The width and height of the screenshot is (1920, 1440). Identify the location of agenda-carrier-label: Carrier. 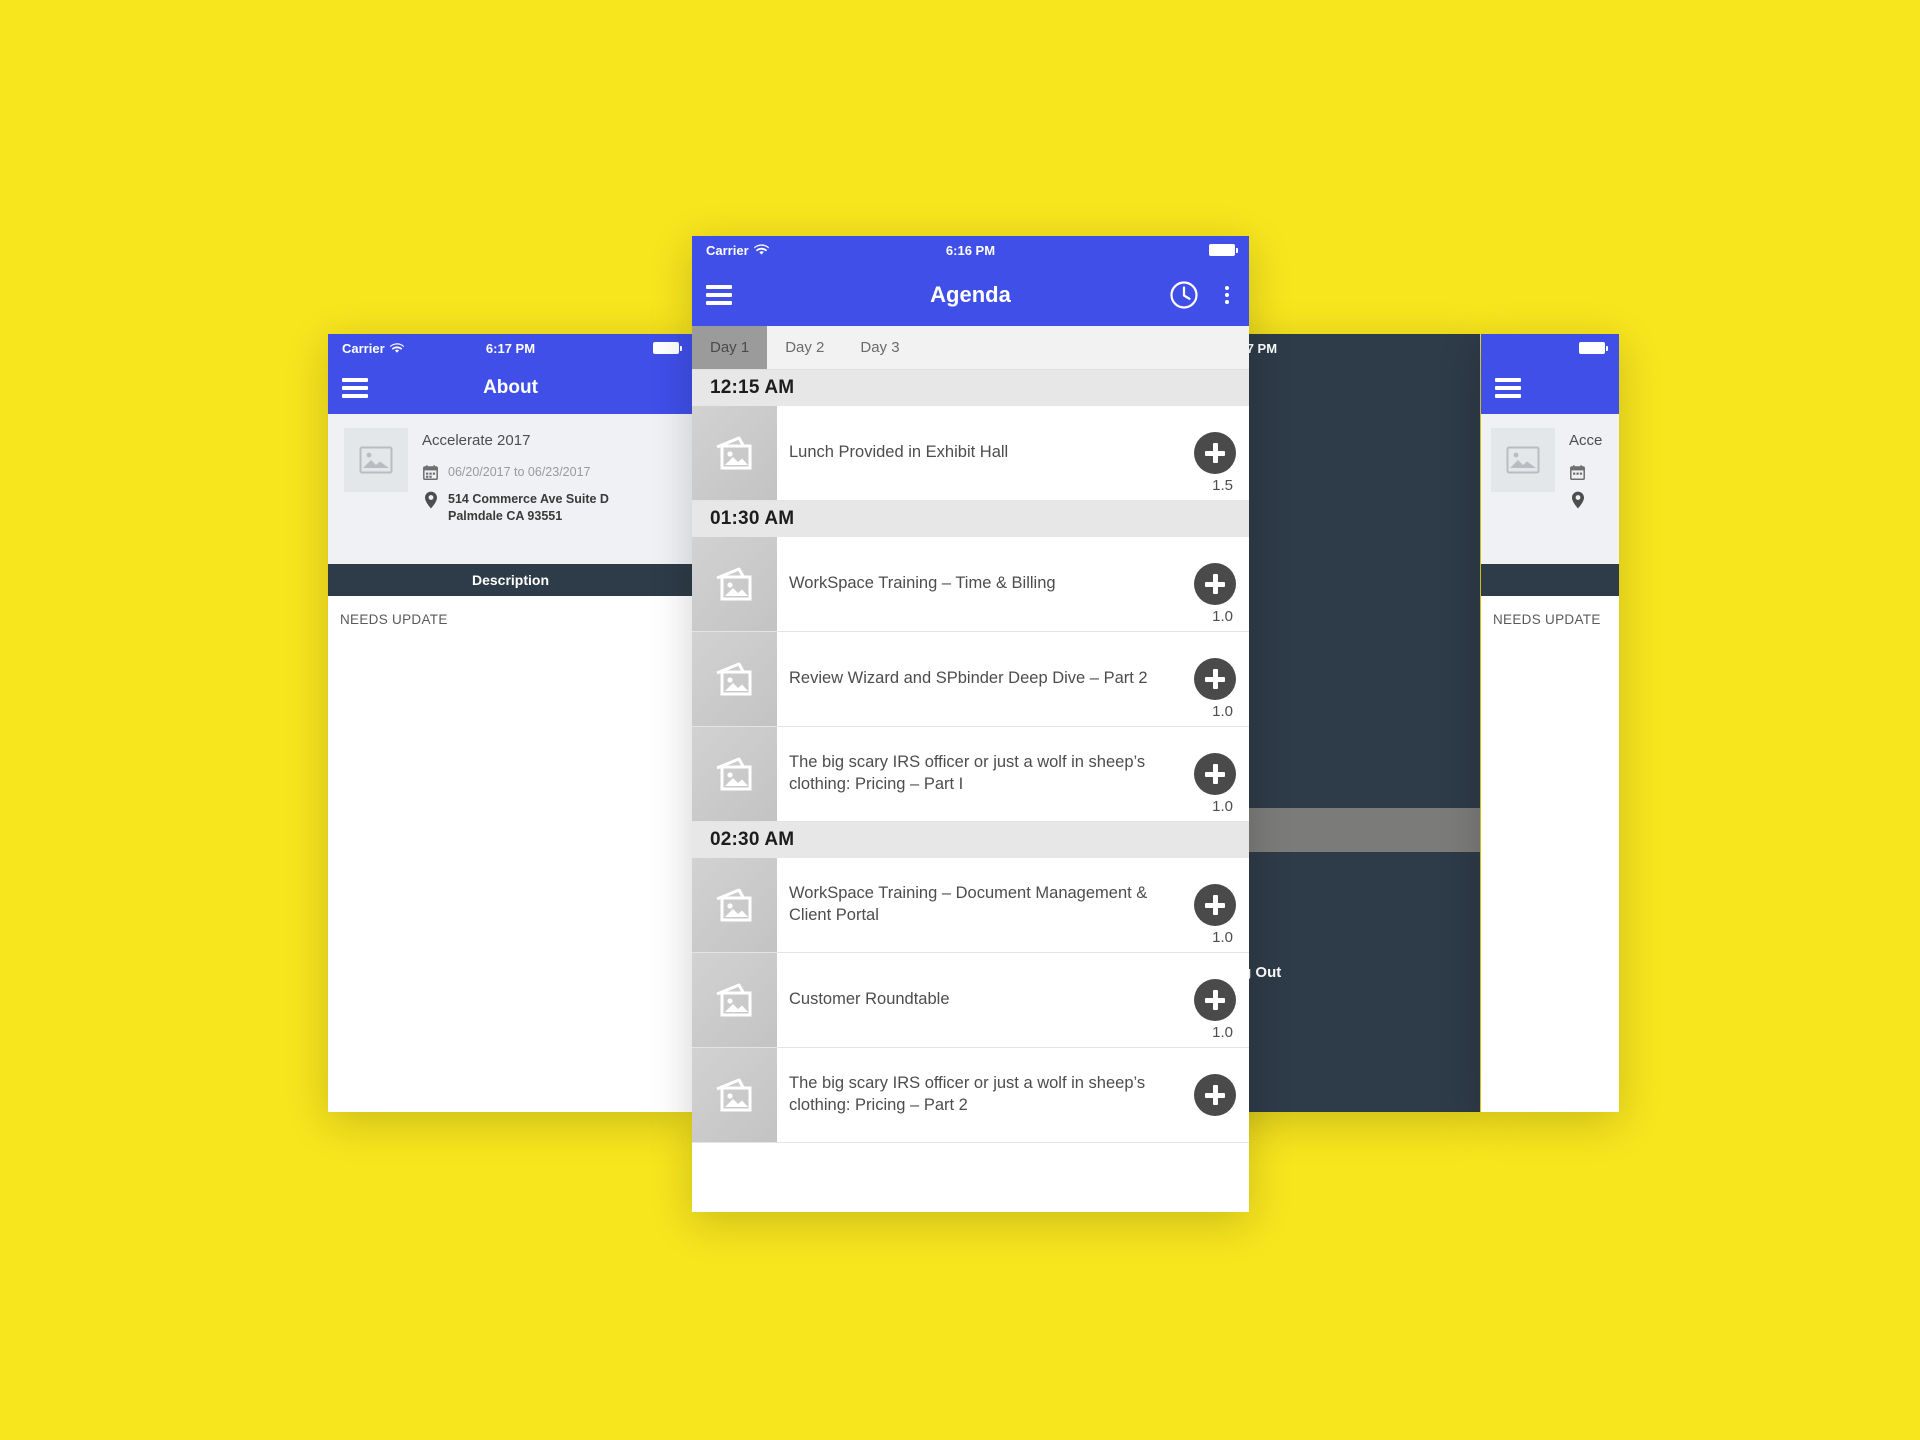
(727, 250).